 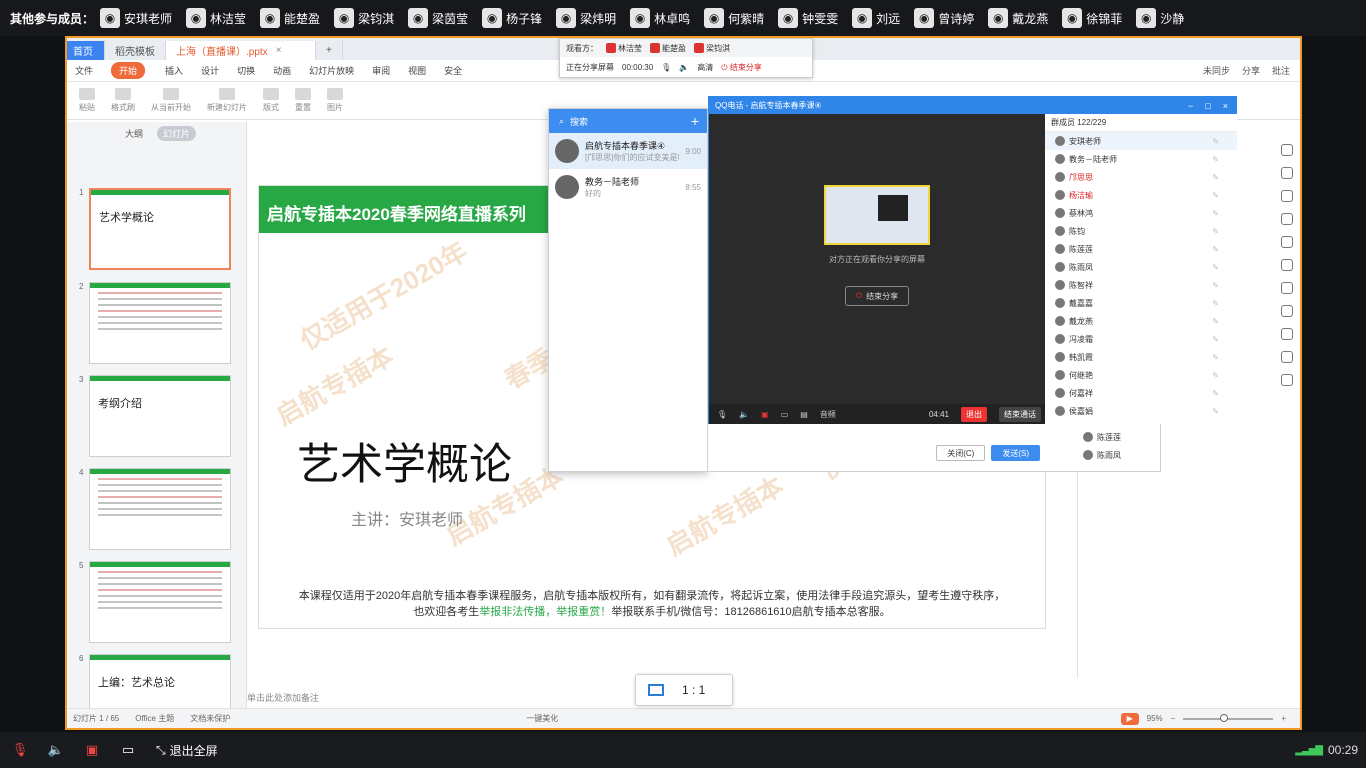 What do you see at coordinates (1141, 375) in the screenshot?
I see `call-member: 何继艳 ✎` at bounding box center [1141, 375].